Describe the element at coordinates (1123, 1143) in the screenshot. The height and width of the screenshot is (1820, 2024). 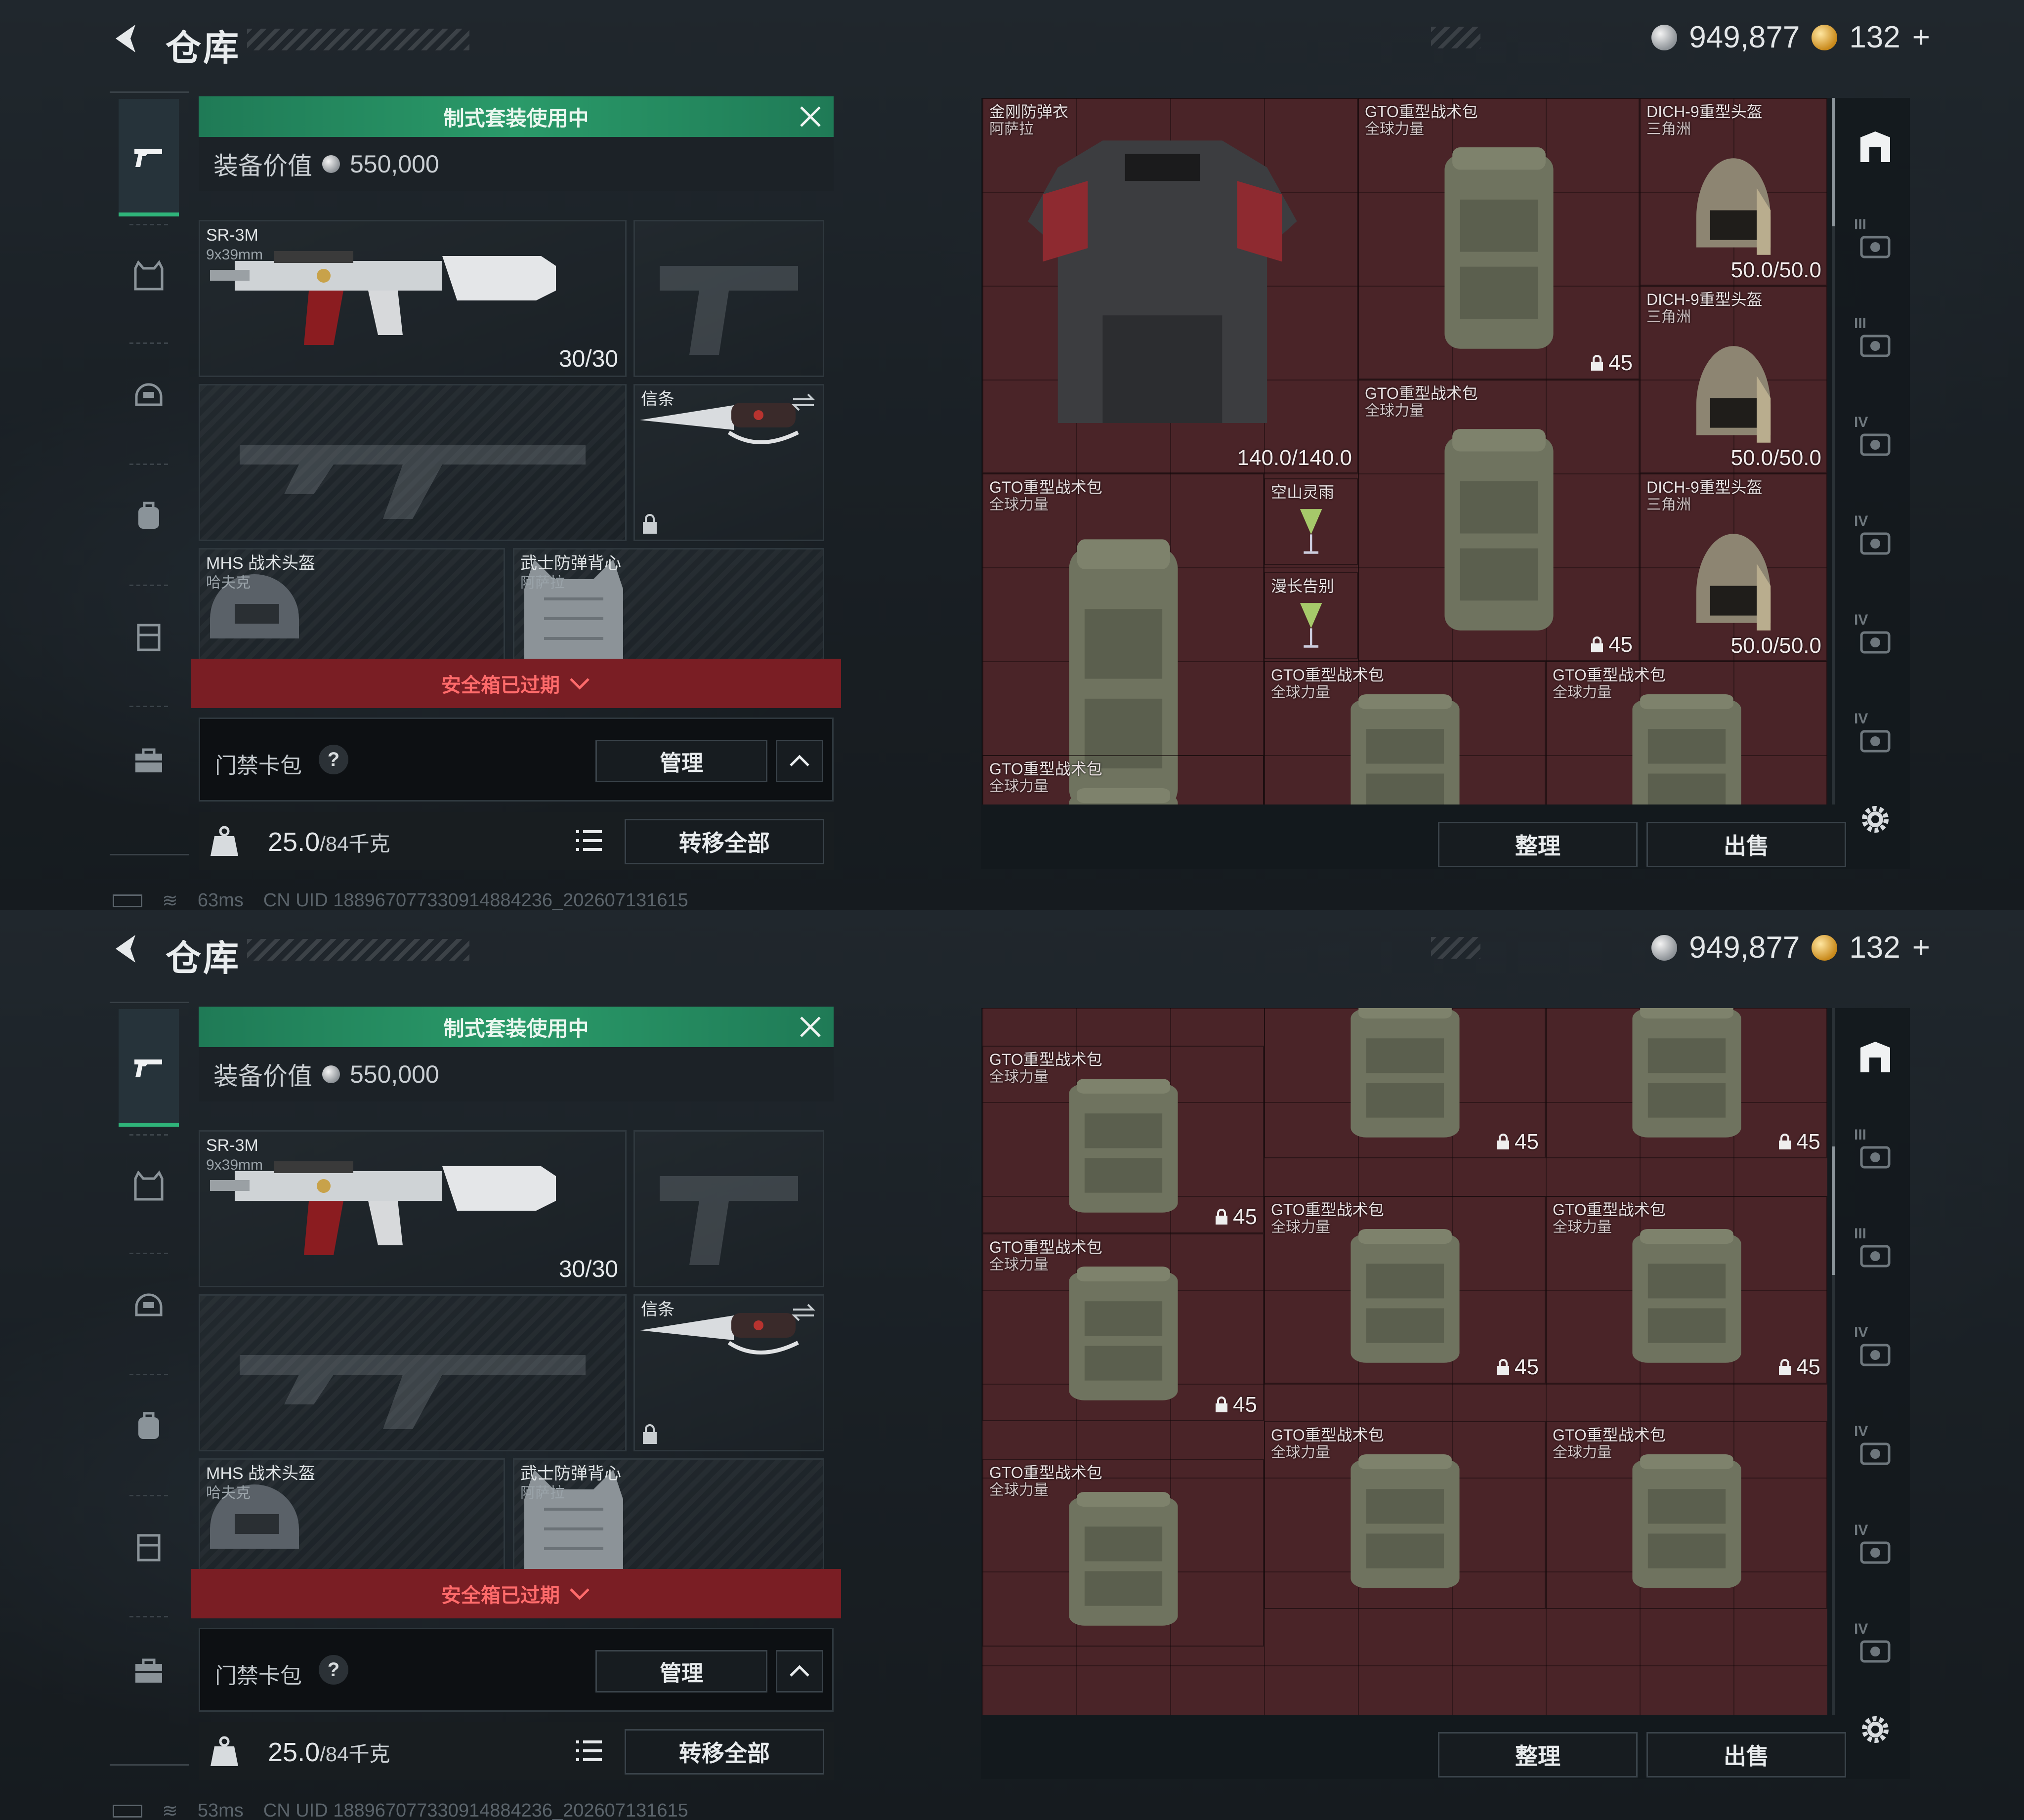
I see `pack-image` at that location.